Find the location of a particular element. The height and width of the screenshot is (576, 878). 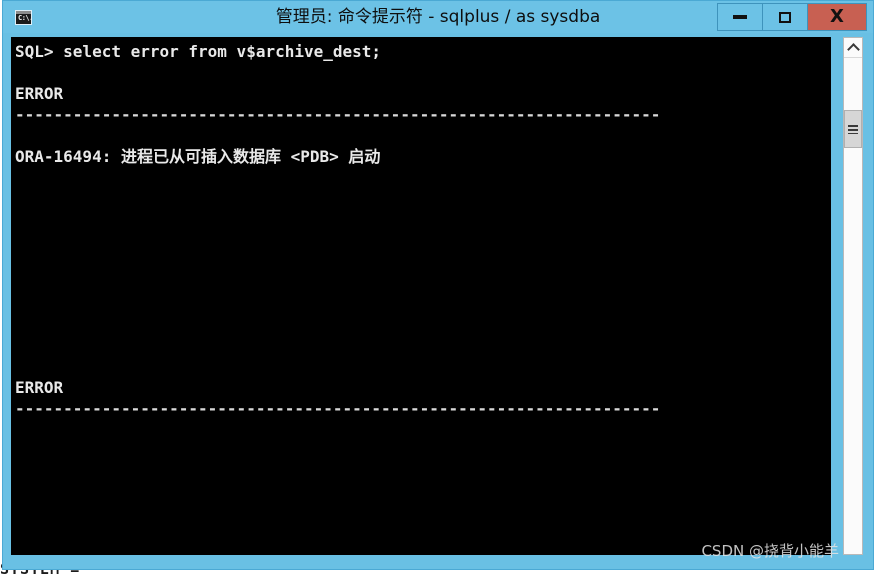

maximize-icon is located at coordinates (785, 17).